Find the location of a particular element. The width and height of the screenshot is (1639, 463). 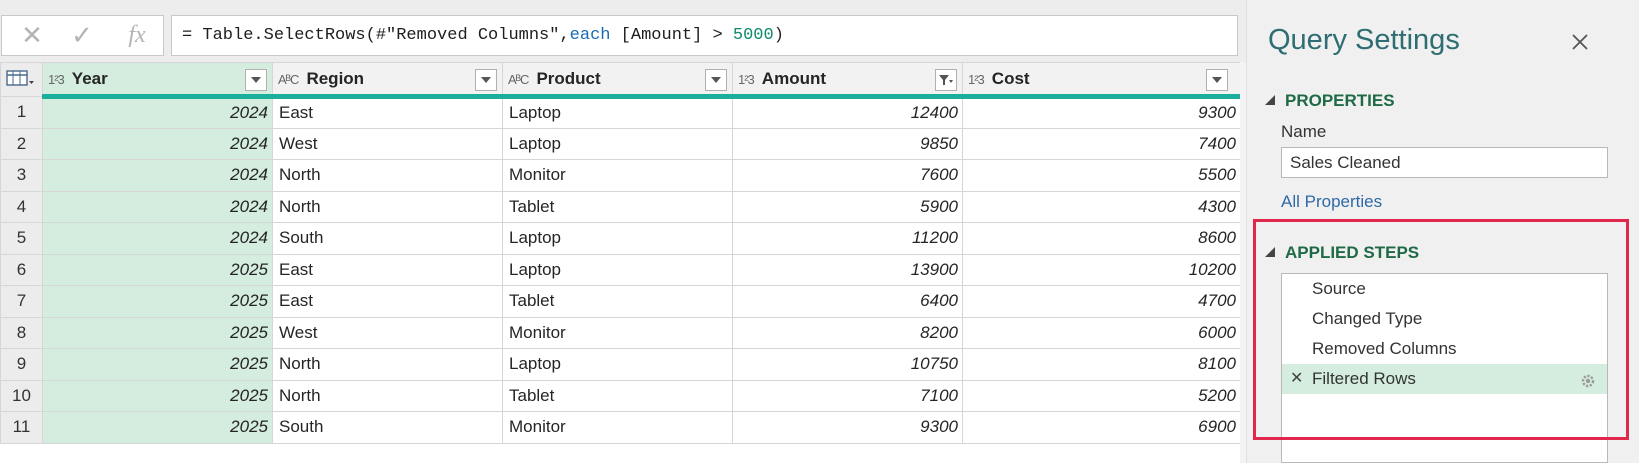

properties-section-header: PROPERTIES is located at coordinates (1330, 101).